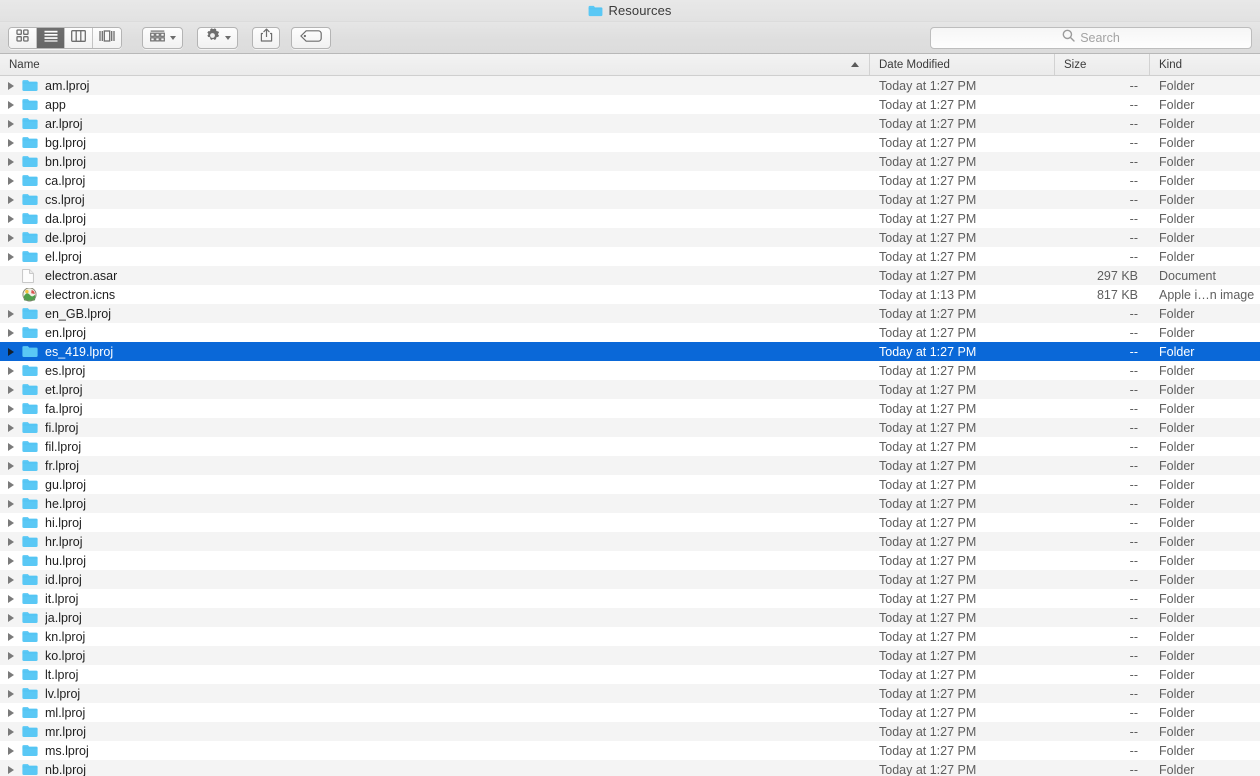  What do you see at coordinates (630, 503) in the screenshot?
I see `table-row: he.lproj Today at 1:27 PM -- Folder` at bounding box center [630, 503].